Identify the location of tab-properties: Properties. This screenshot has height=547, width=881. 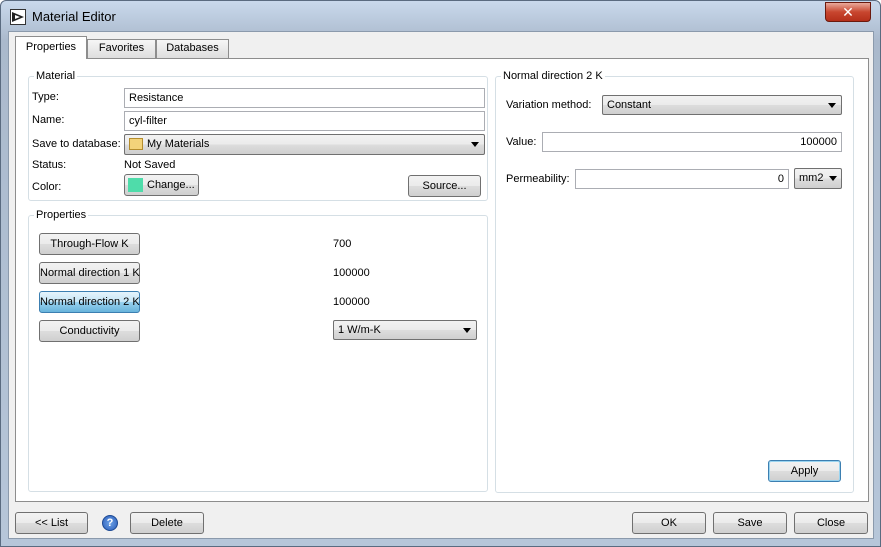
(51, 47).